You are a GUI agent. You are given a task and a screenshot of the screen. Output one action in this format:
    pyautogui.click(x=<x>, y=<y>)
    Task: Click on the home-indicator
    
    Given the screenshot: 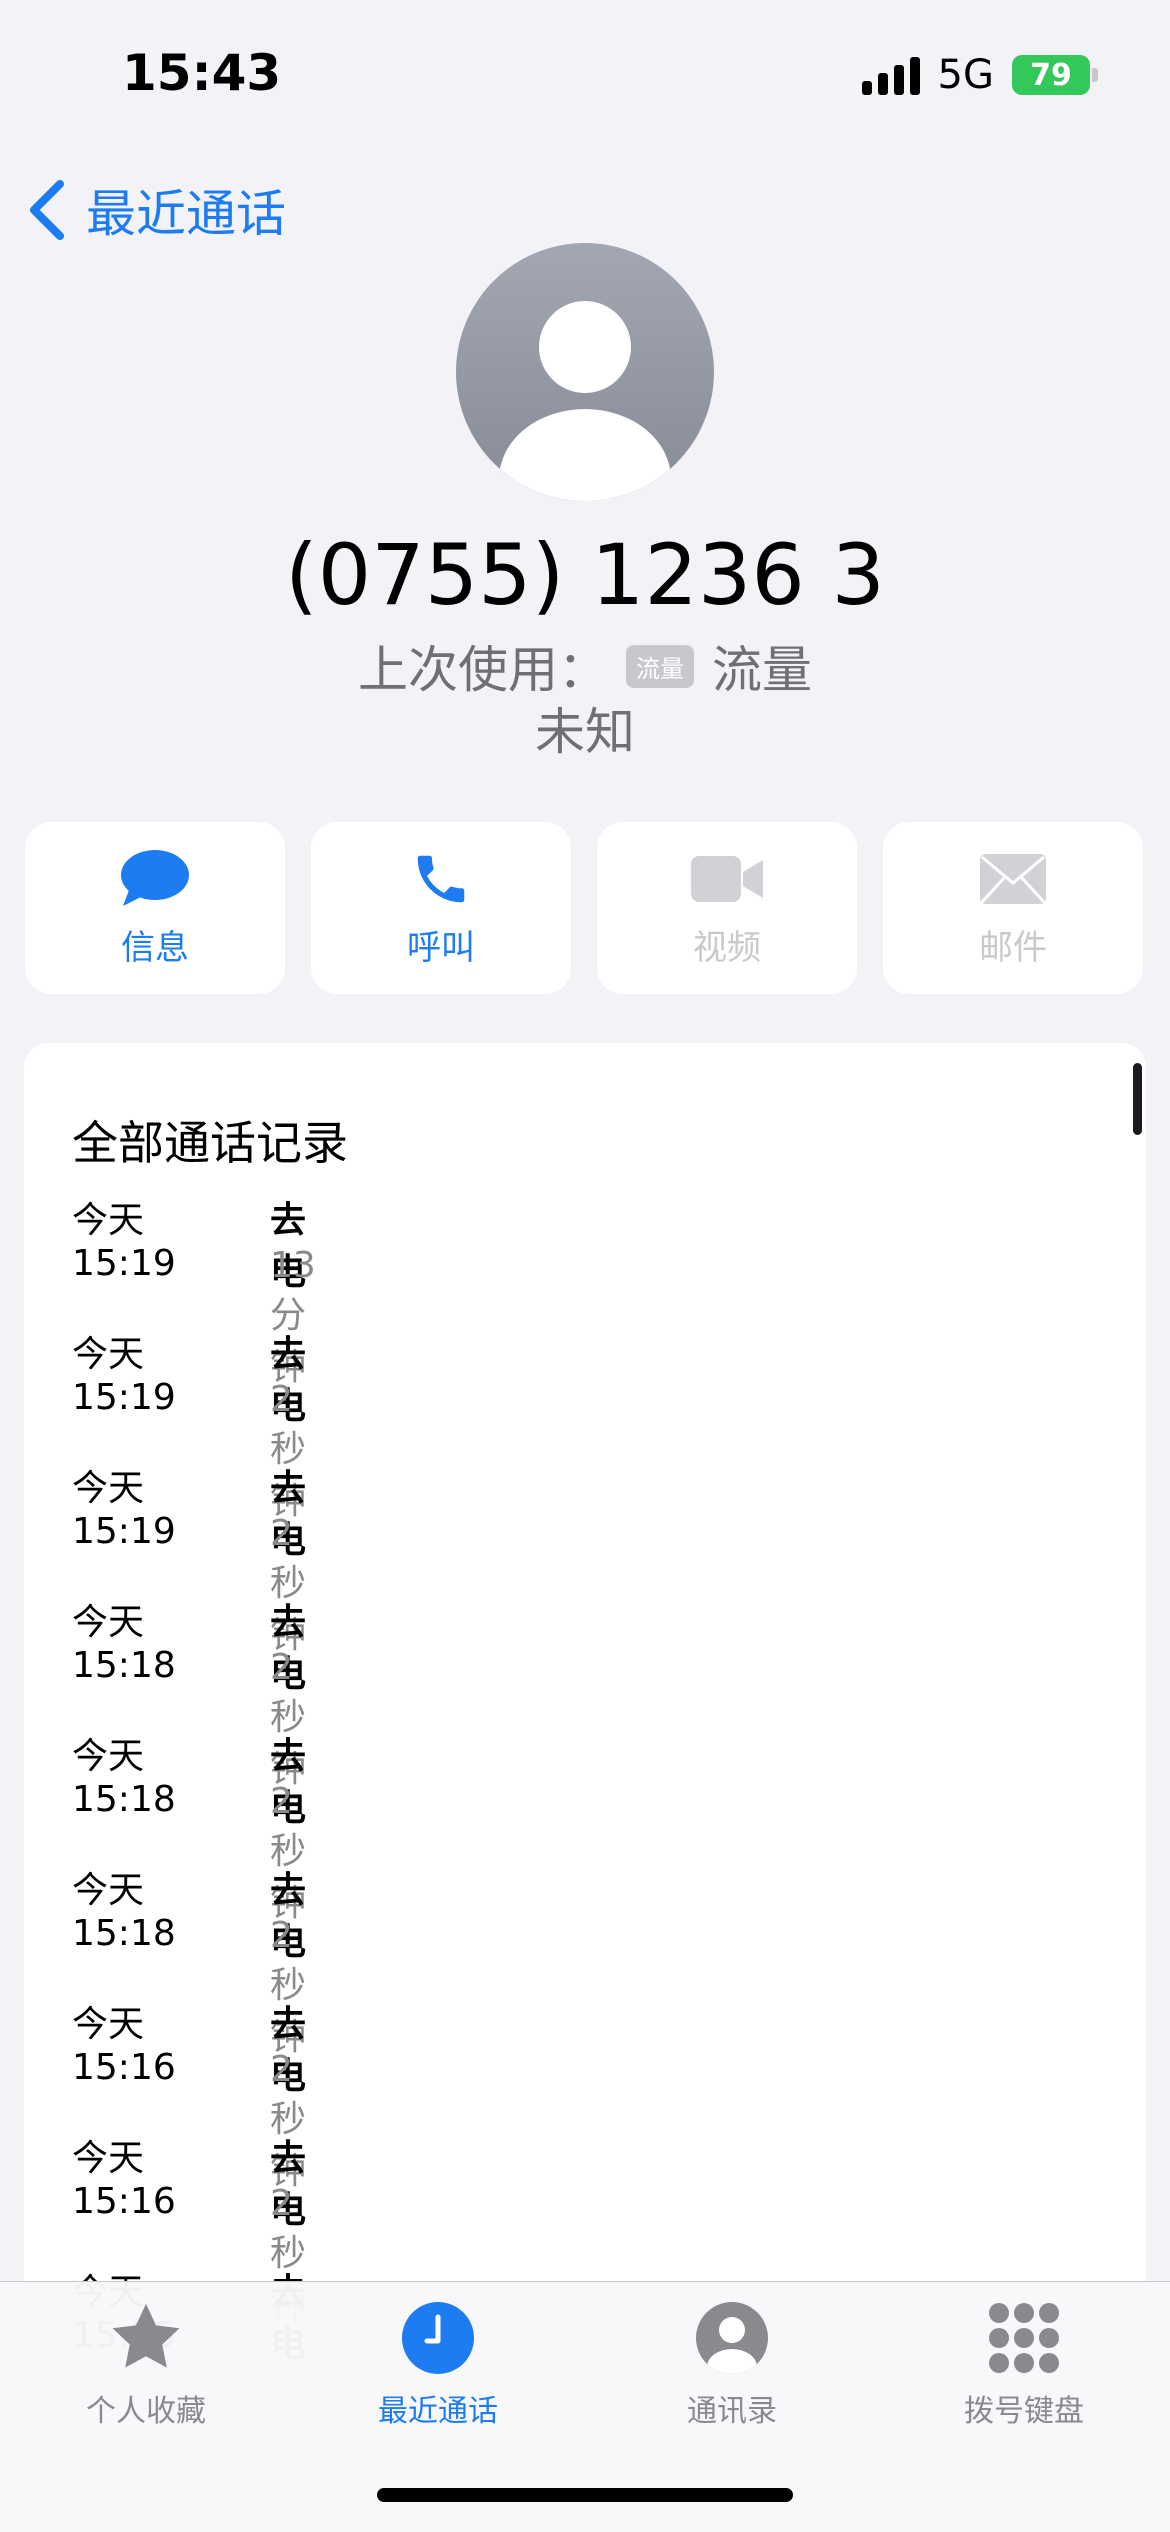 What is the action you would take?
    pyautogui.click(x=585, y=2495)
    